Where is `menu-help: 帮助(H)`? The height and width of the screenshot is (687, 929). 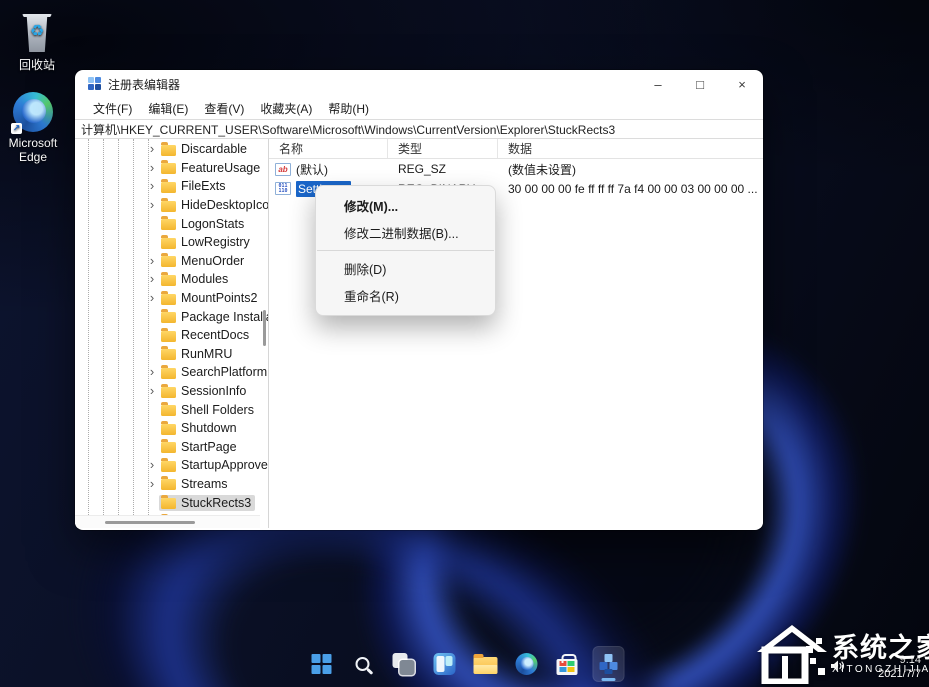 menu-help: 帮助(H) is located at coordinates (348, 108).